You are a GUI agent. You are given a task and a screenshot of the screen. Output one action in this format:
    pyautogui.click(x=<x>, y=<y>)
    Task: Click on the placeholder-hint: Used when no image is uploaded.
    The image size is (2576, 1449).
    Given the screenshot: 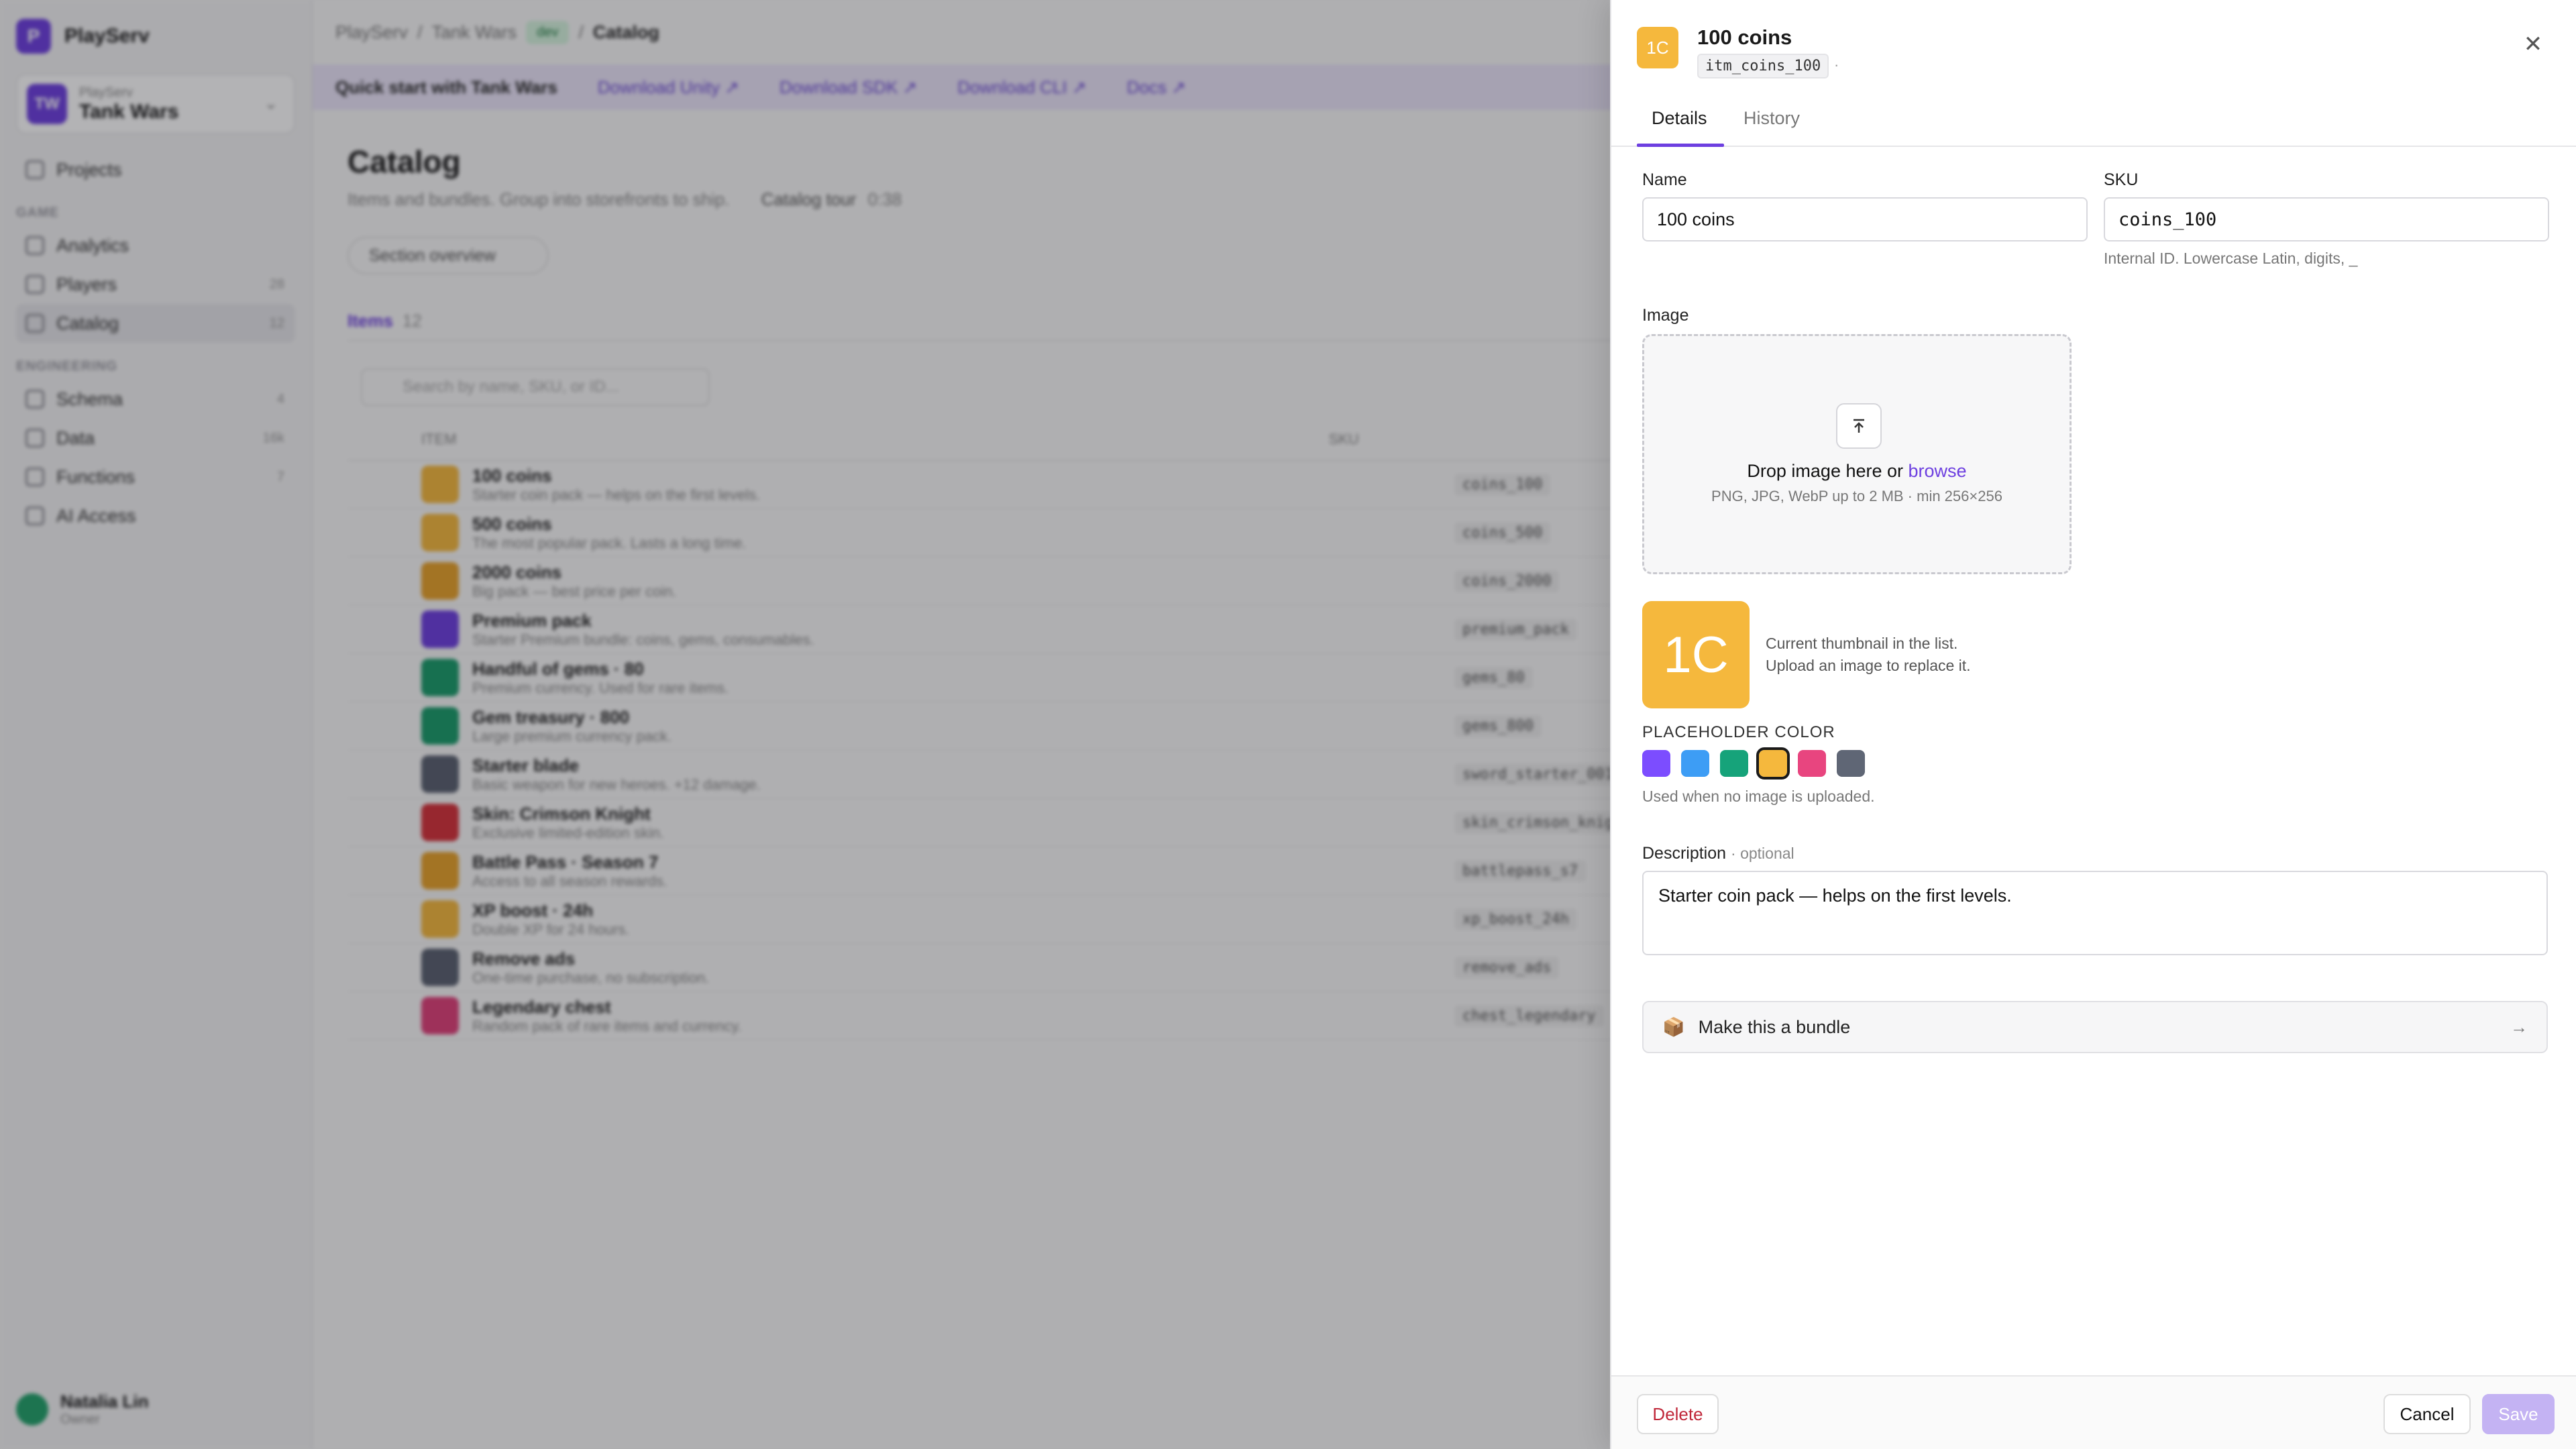 What is the action you would take?
    pyautogui.click(x=1758, y=796)
    